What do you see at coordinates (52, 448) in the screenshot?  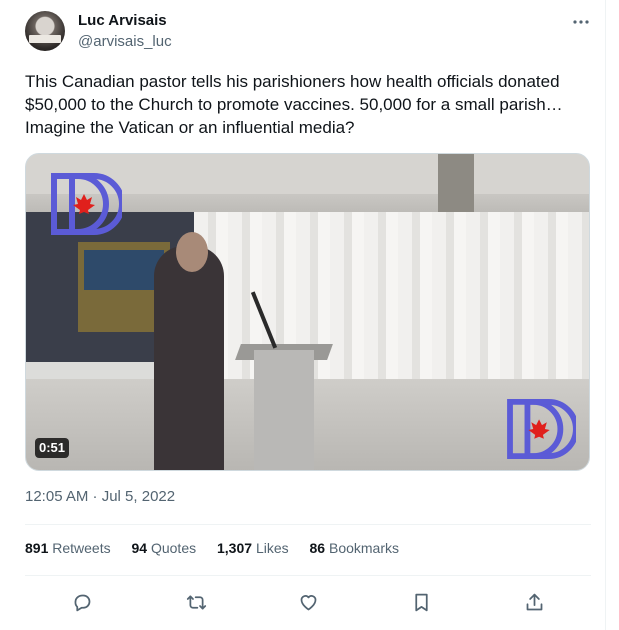 I see `video-duration-badge: 0:51` at bounding box center [52, 448].